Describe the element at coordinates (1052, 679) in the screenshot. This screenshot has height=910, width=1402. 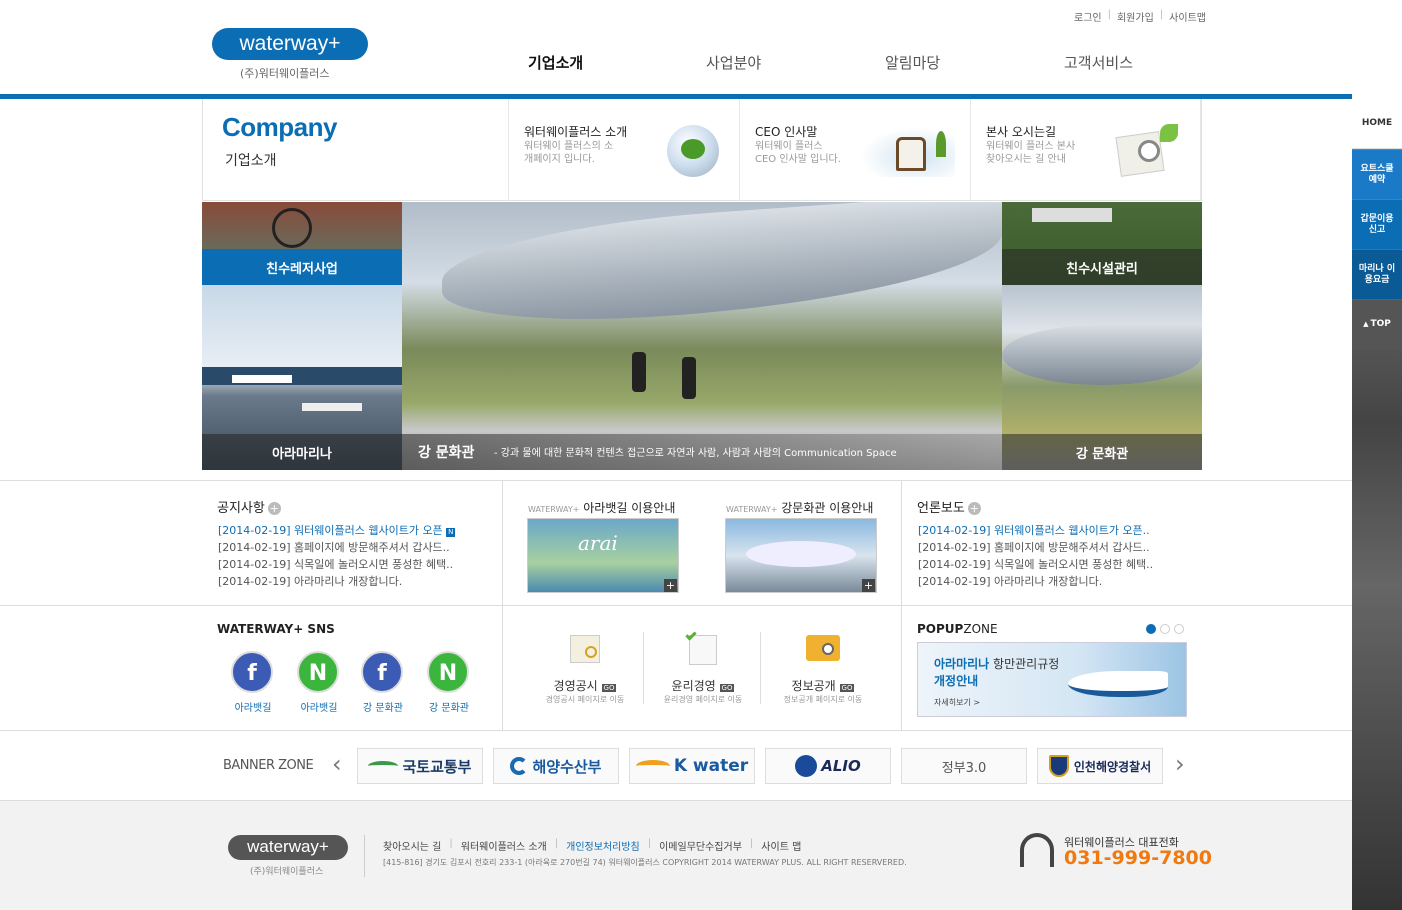
I see `popup-banner: 아라마리나 항만관리규정 개정안내 자세히보기 >` at that location.